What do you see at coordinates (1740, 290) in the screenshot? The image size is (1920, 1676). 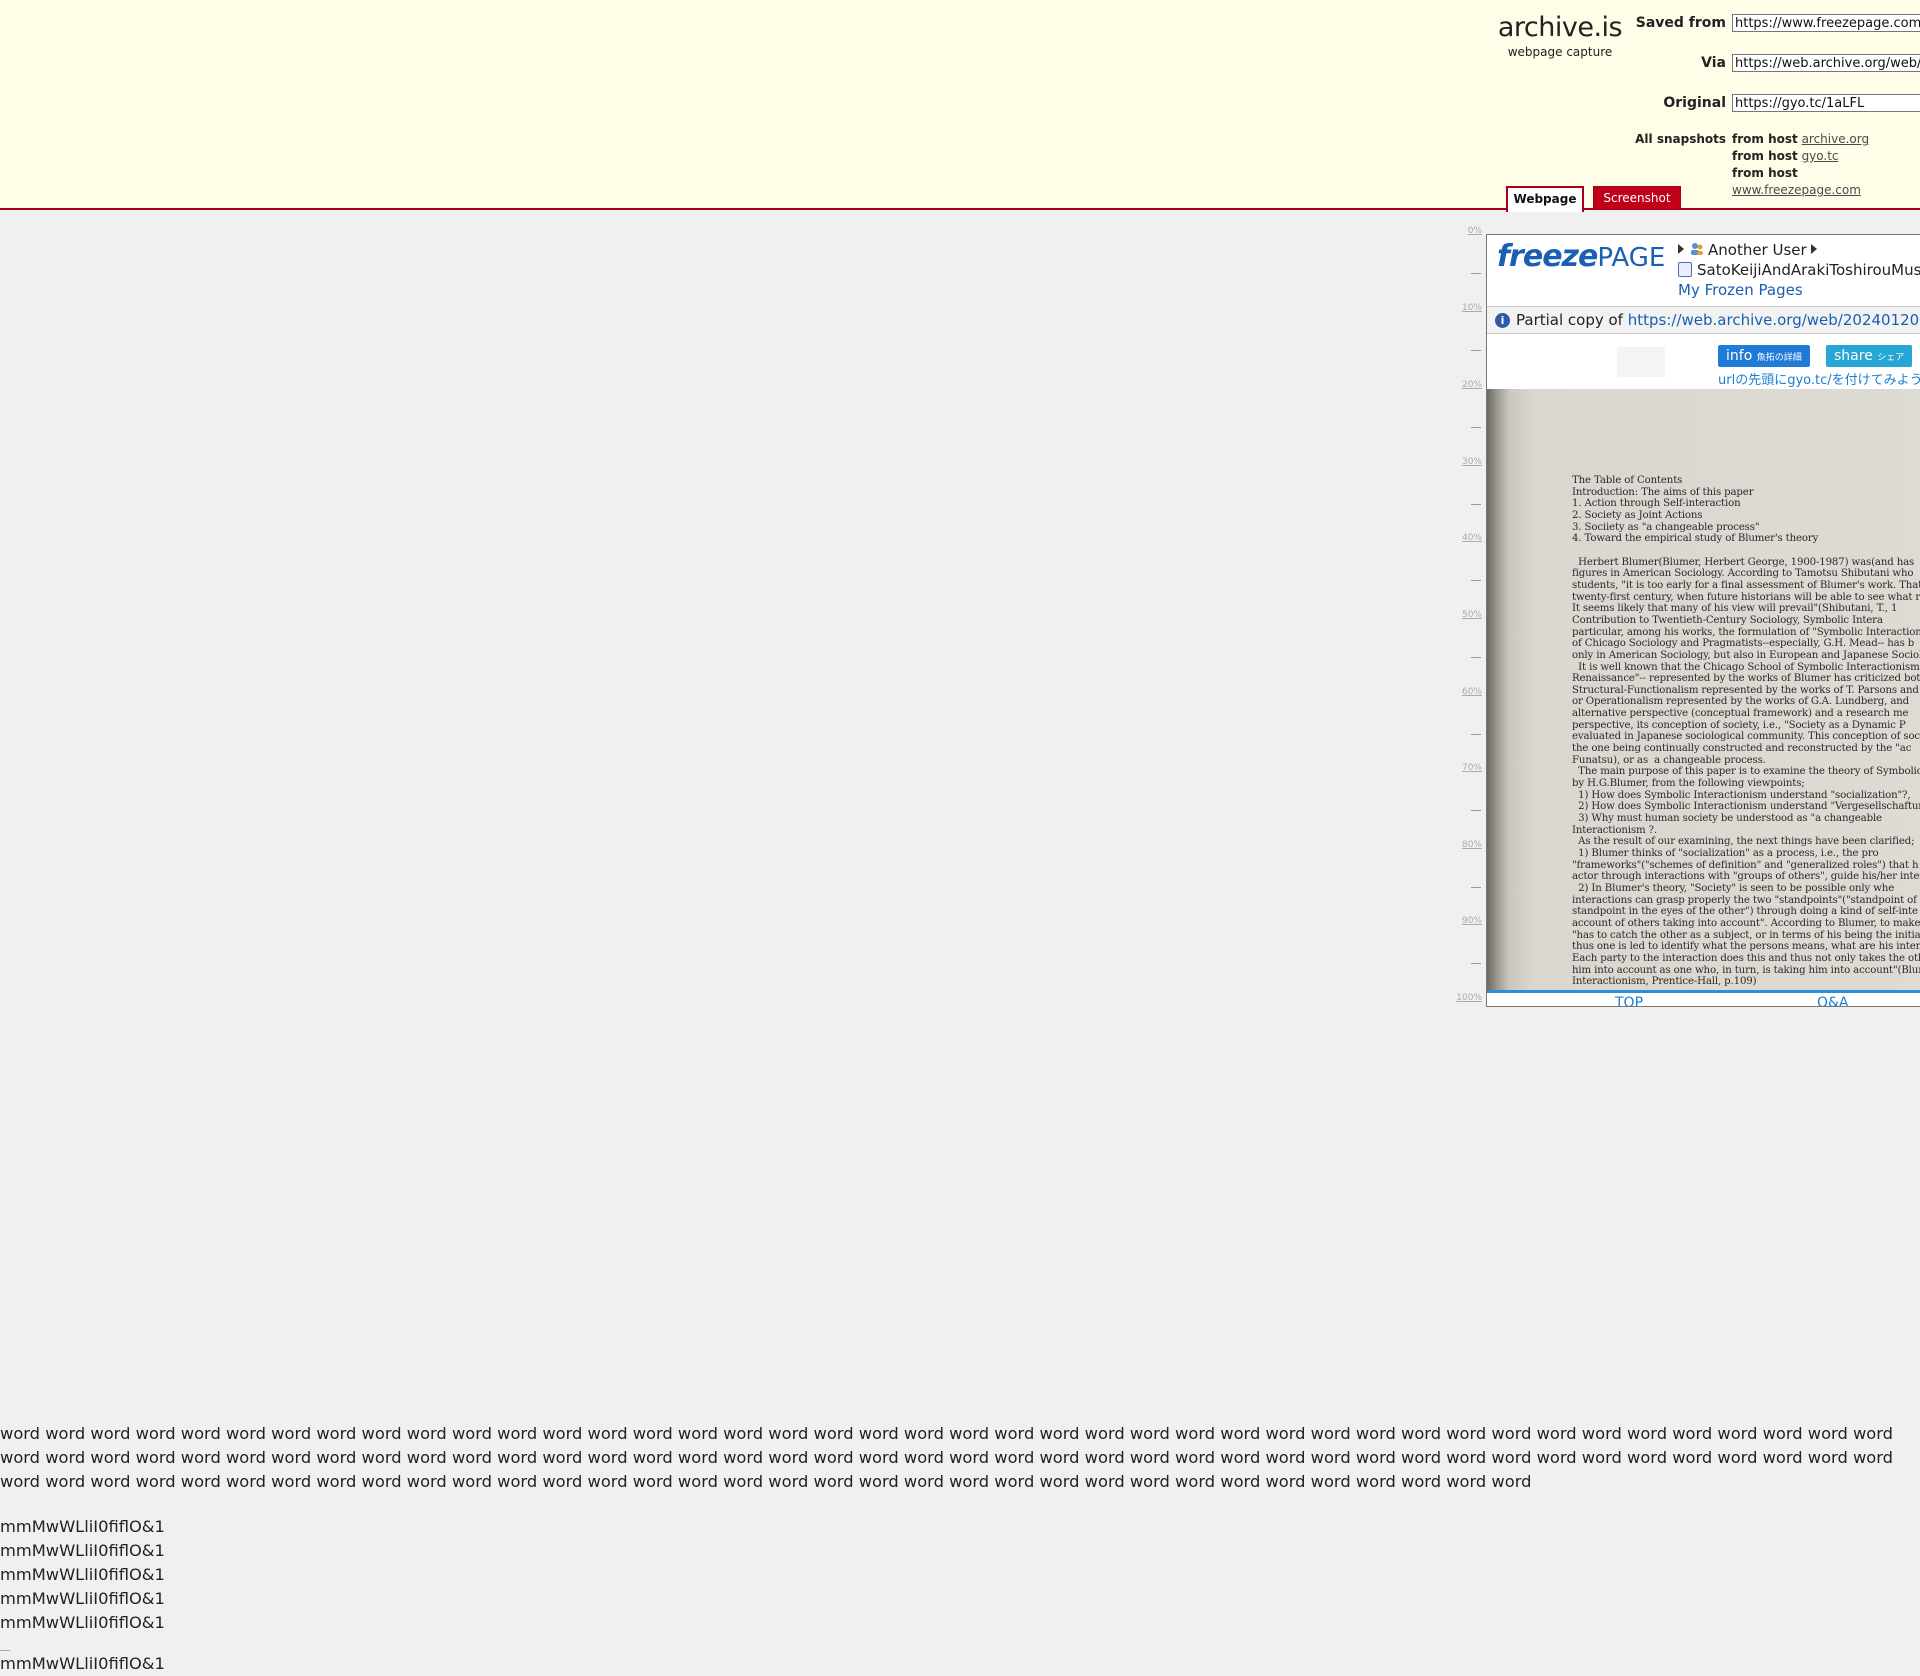 I see `my-frozen-pages-link: My Frozen Pages` at bounding box center [1740, 290].